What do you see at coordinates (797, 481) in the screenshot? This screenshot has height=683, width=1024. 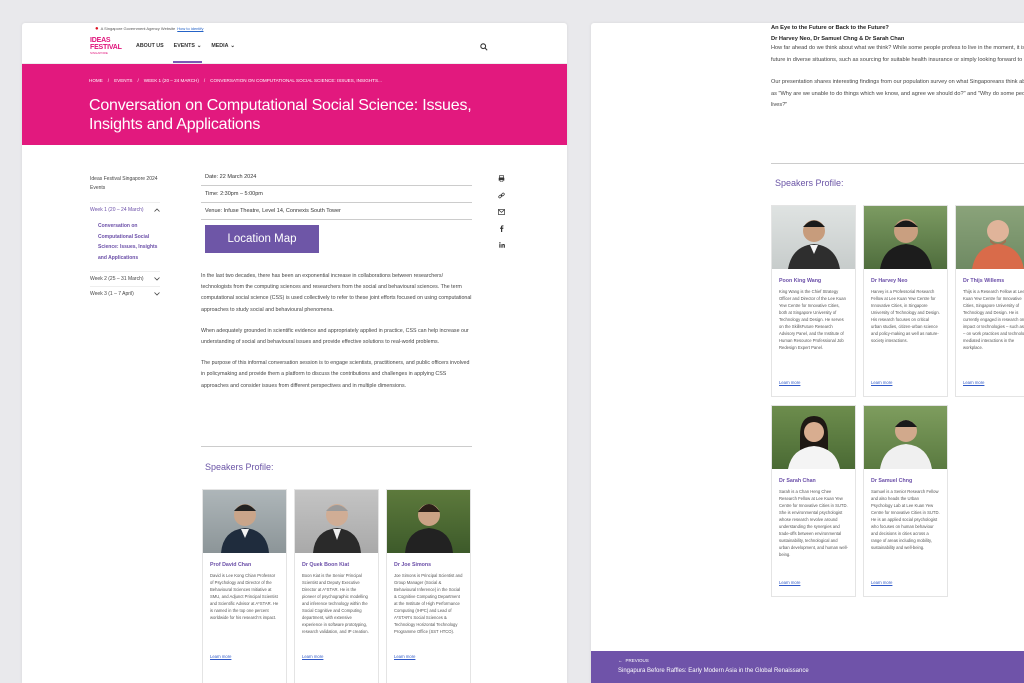 I see `speaker-name: Dr Sarah Chan` at bounding box center [797, 481].